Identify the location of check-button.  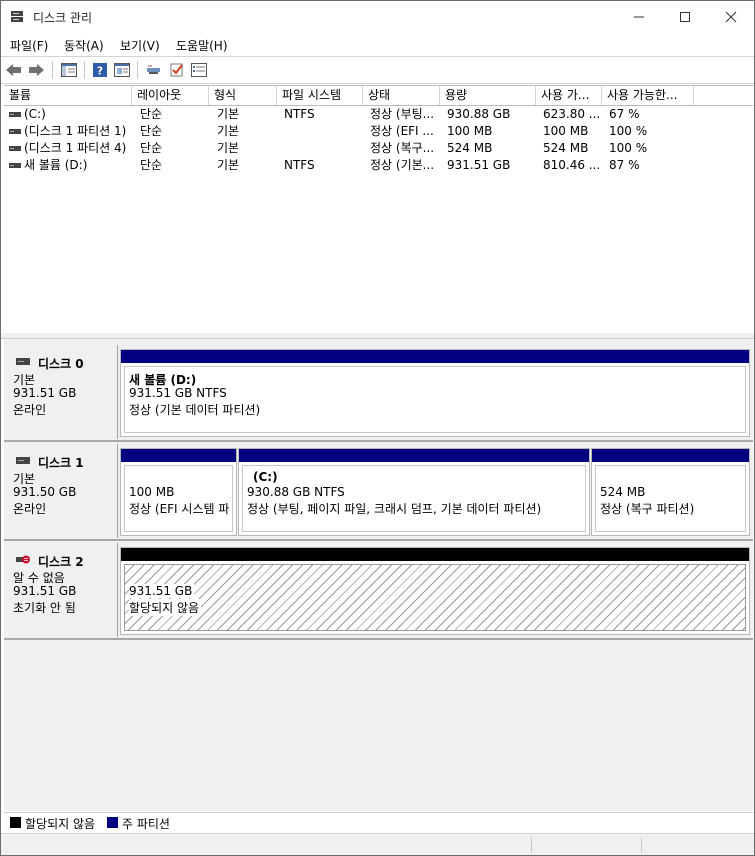
(177, 70).